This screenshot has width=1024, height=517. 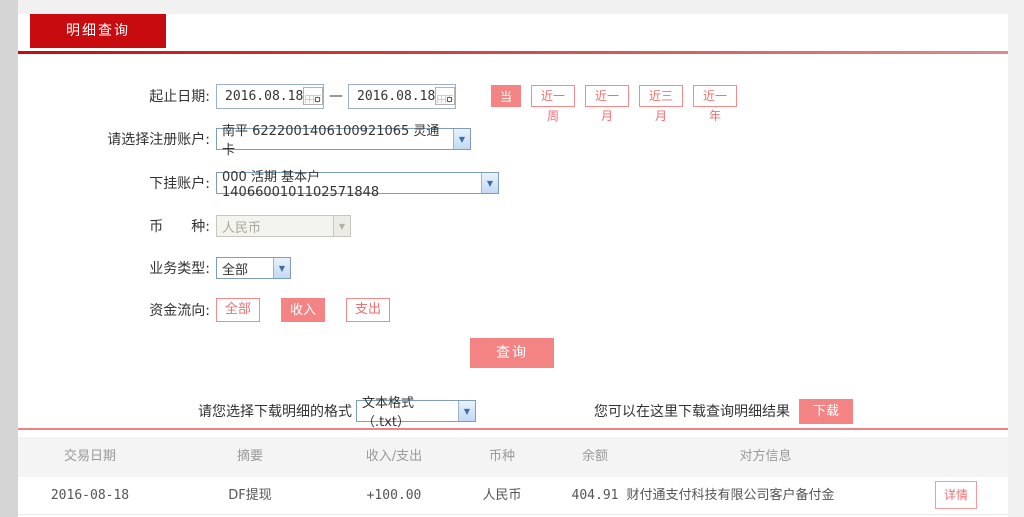 I want to click on table-top-divider, so click(x=513, y=429).